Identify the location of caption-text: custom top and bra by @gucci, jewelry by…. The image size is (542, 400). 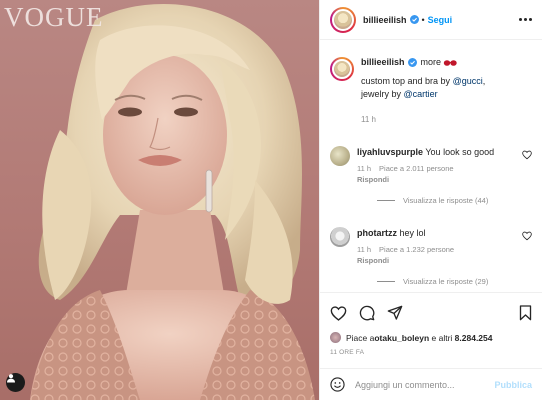
(423, 87).